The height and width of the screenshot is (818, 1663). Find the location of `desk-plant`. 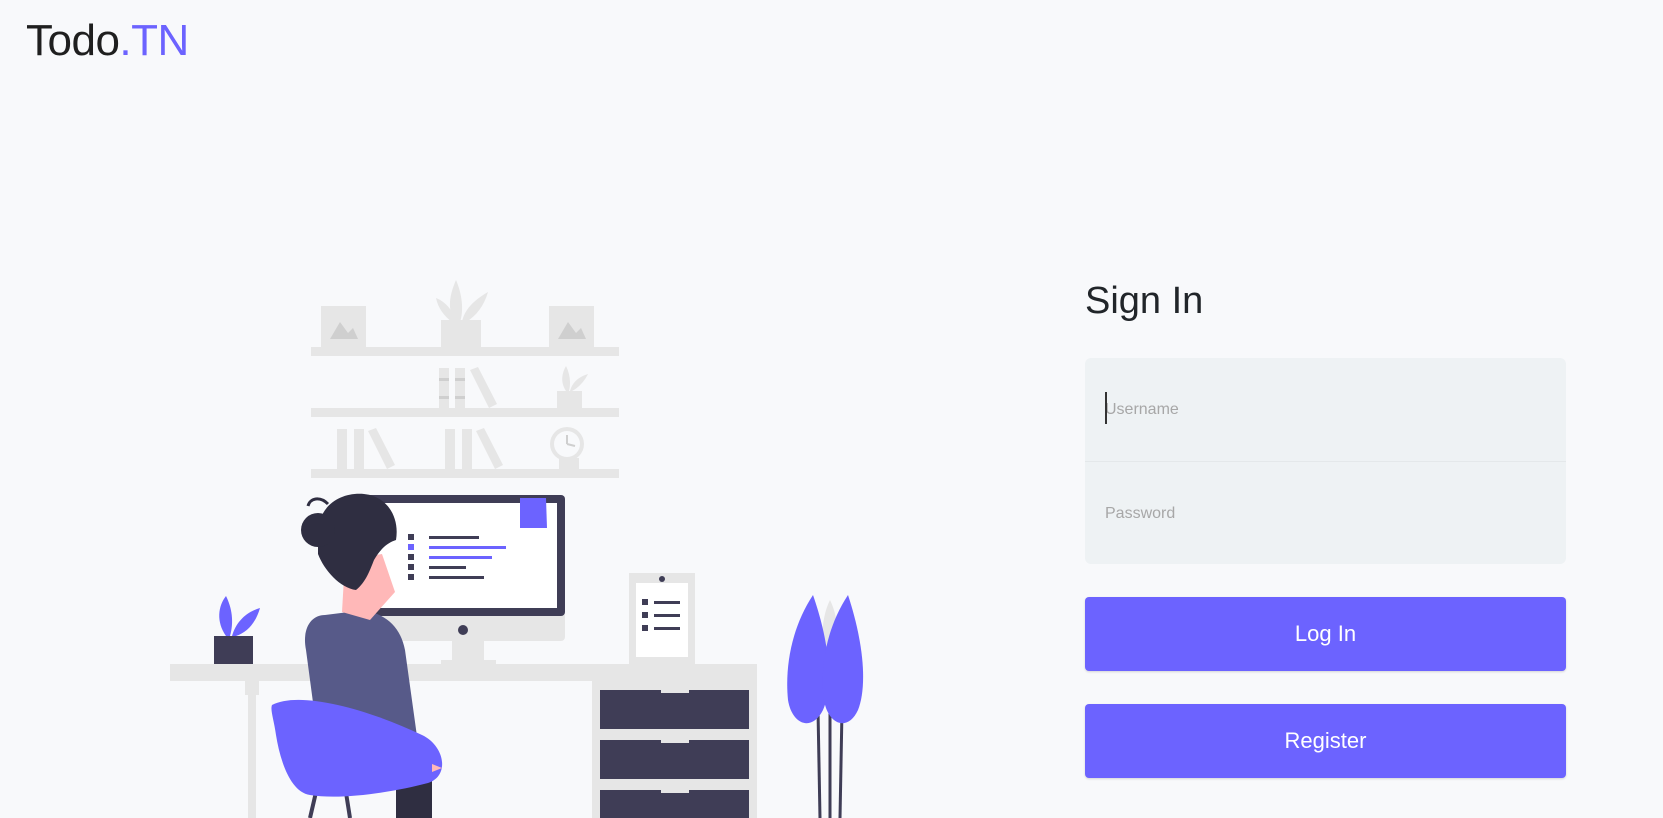

desk-plant is located at coordinates (237, 630).